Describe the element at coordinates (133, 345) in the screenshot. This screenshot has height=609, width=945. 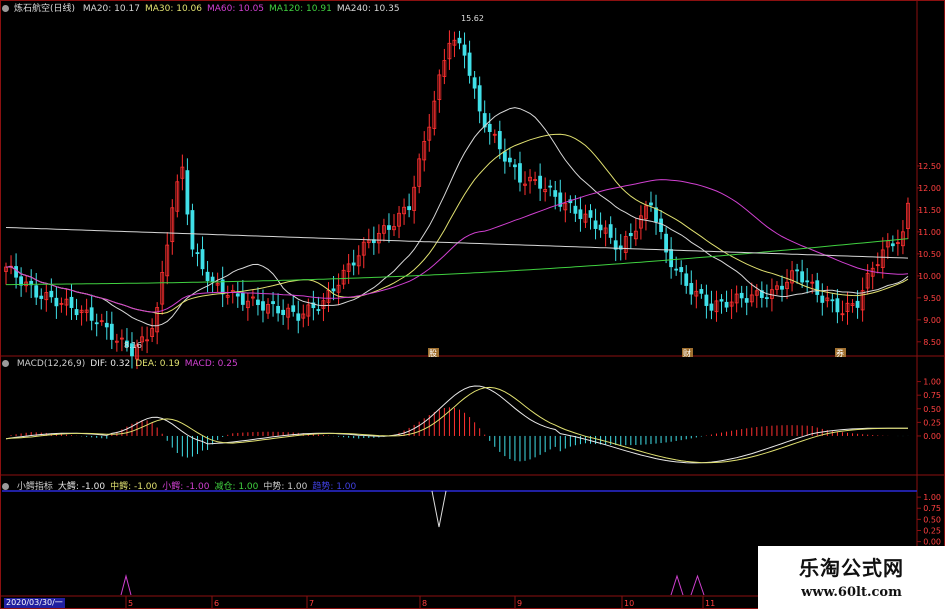
I see `low-annotation: 8.16` at that location.